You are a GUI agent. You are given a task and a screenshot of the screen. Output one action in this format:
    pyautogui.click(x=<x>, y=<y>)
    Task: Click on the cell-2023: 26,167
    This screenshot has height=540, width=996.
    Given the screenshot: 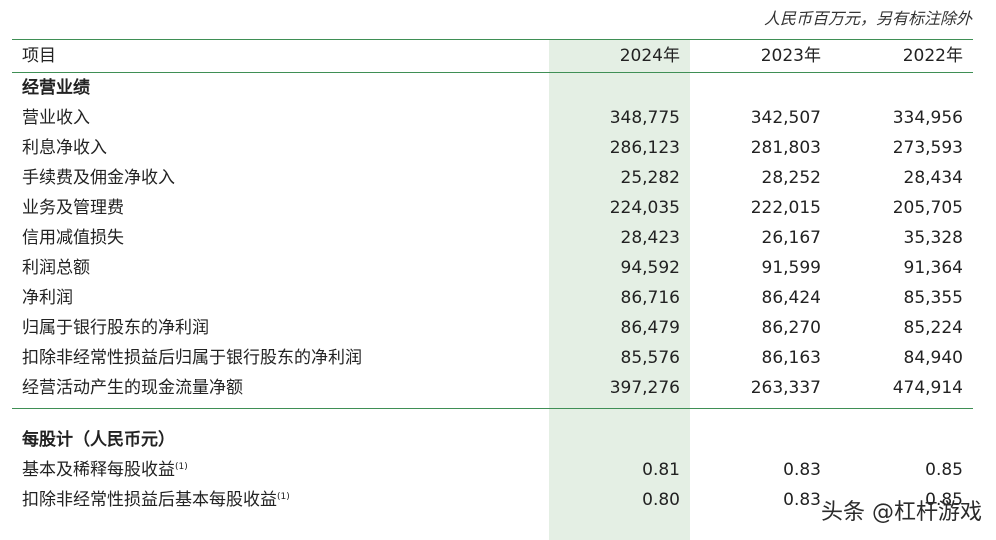 What is the action you would take?
    pyautogui.click(x=791, y=238)
    